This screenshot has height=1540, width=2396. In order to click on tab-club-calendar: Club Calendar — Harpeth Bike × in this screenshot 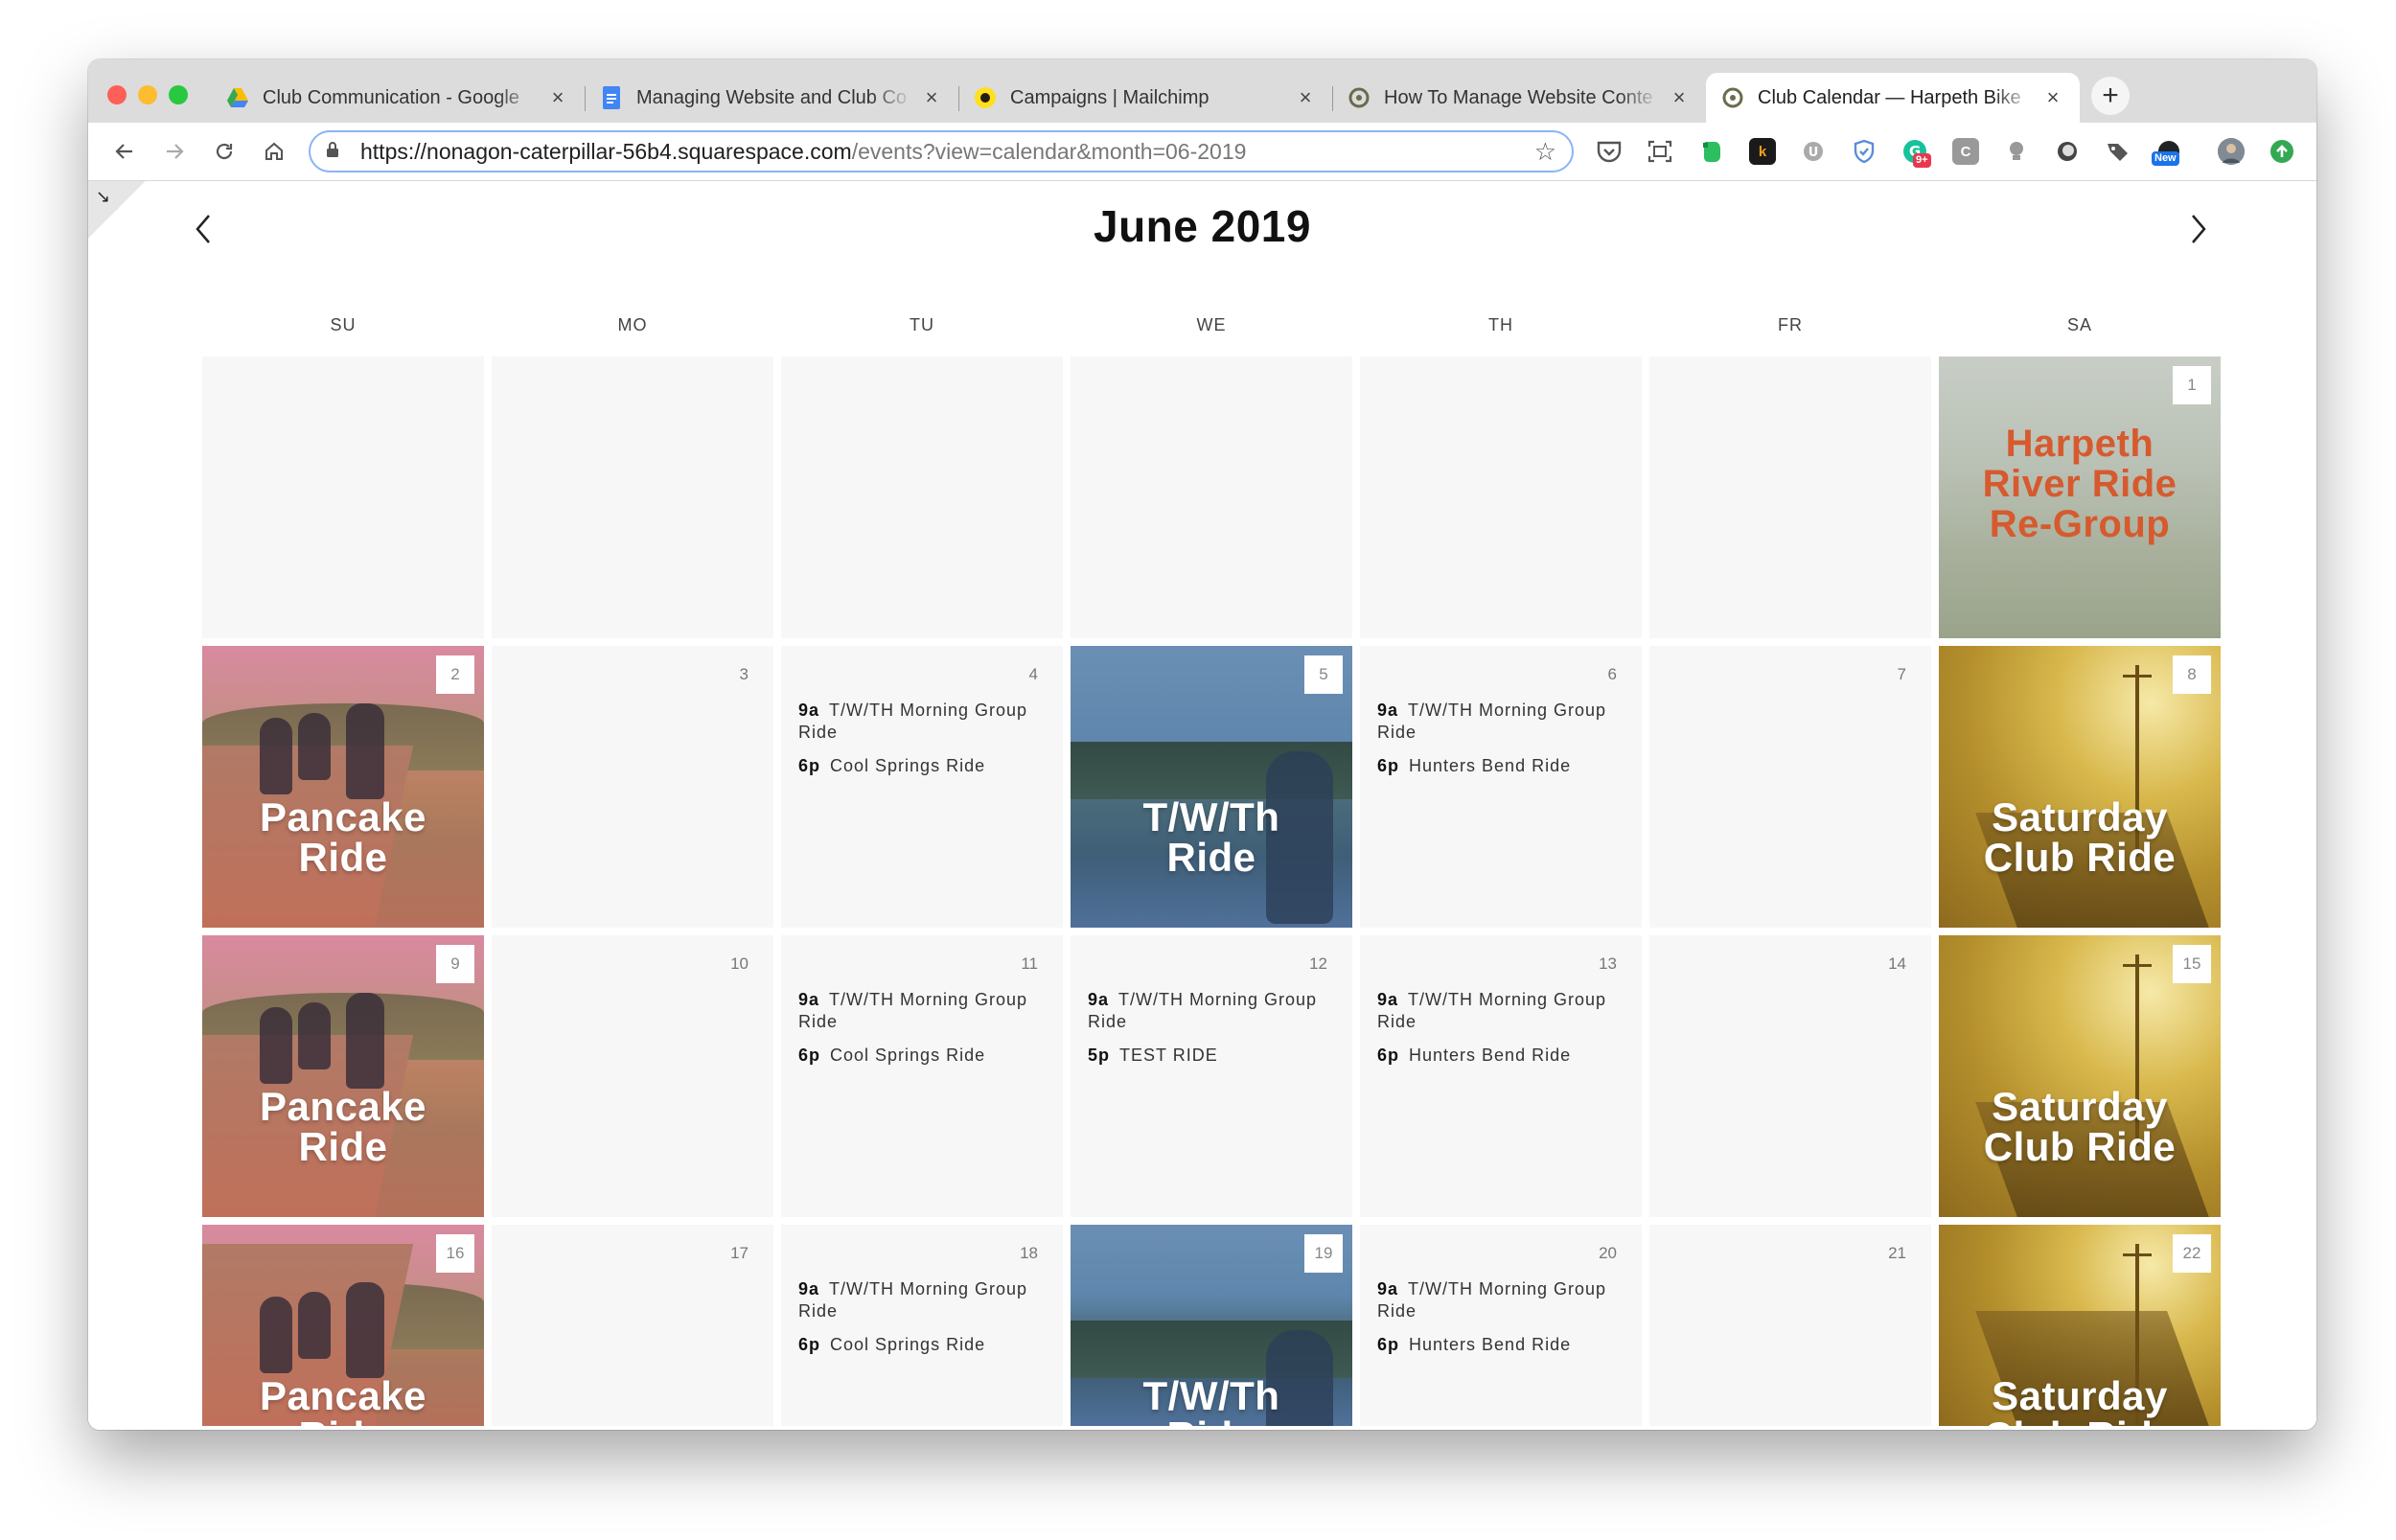, I will do `click(1893, 98)`.